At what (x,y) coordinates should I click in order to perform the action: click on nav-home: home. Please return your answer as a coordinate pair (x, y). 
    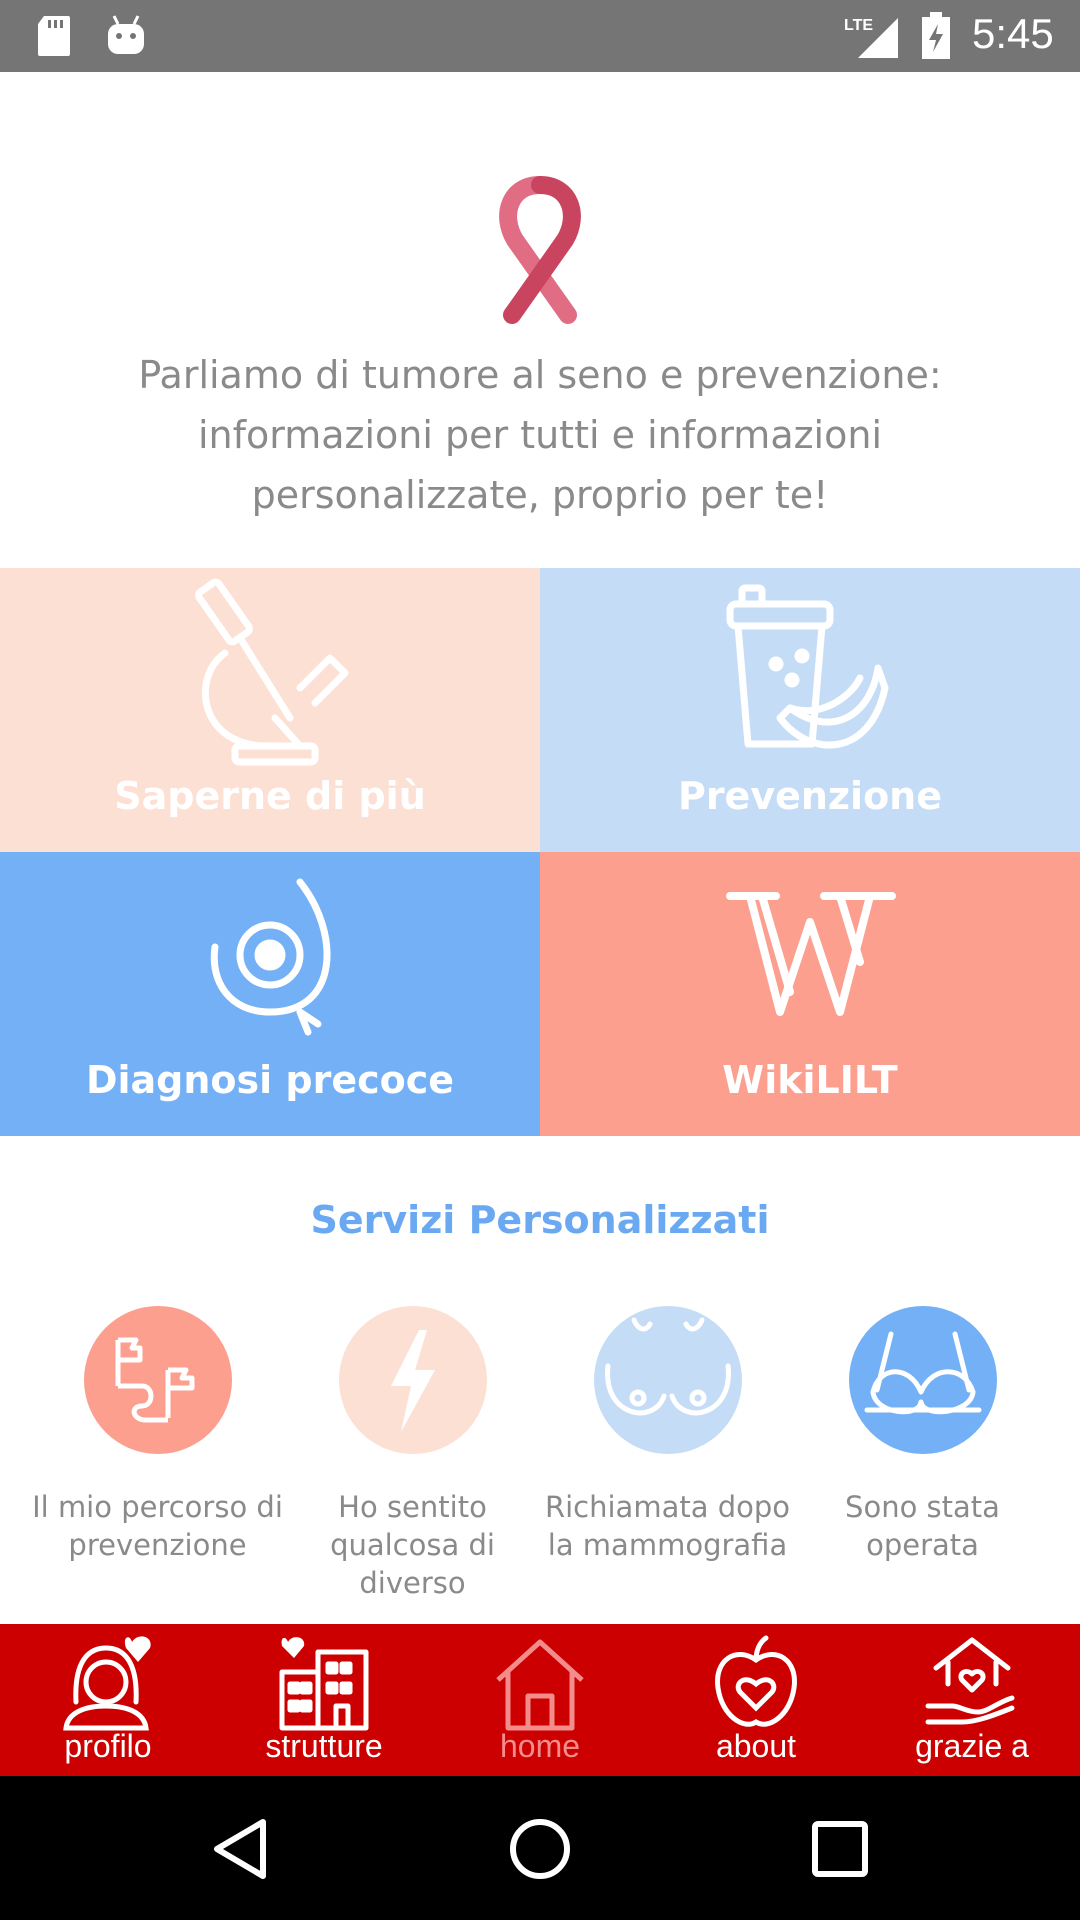
    Looking at the image, I should click on (540, 1700).